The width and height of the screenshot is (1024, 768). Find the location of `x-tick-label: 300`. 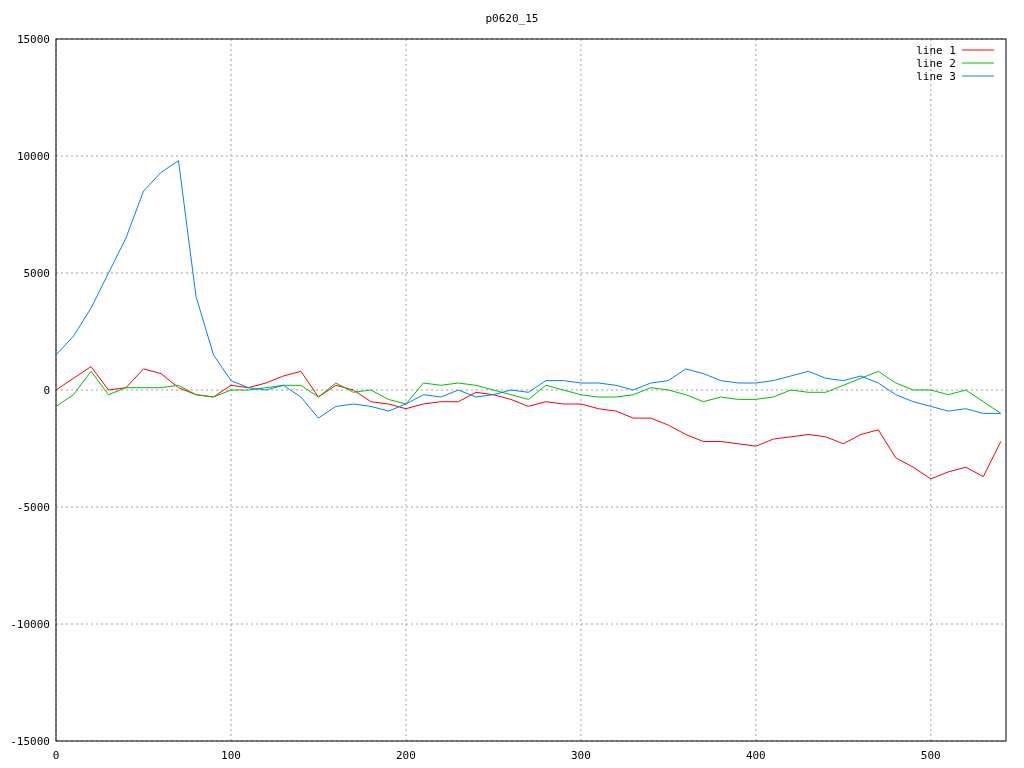

x-tick-label: 300 is located at coordinates (580, 755).